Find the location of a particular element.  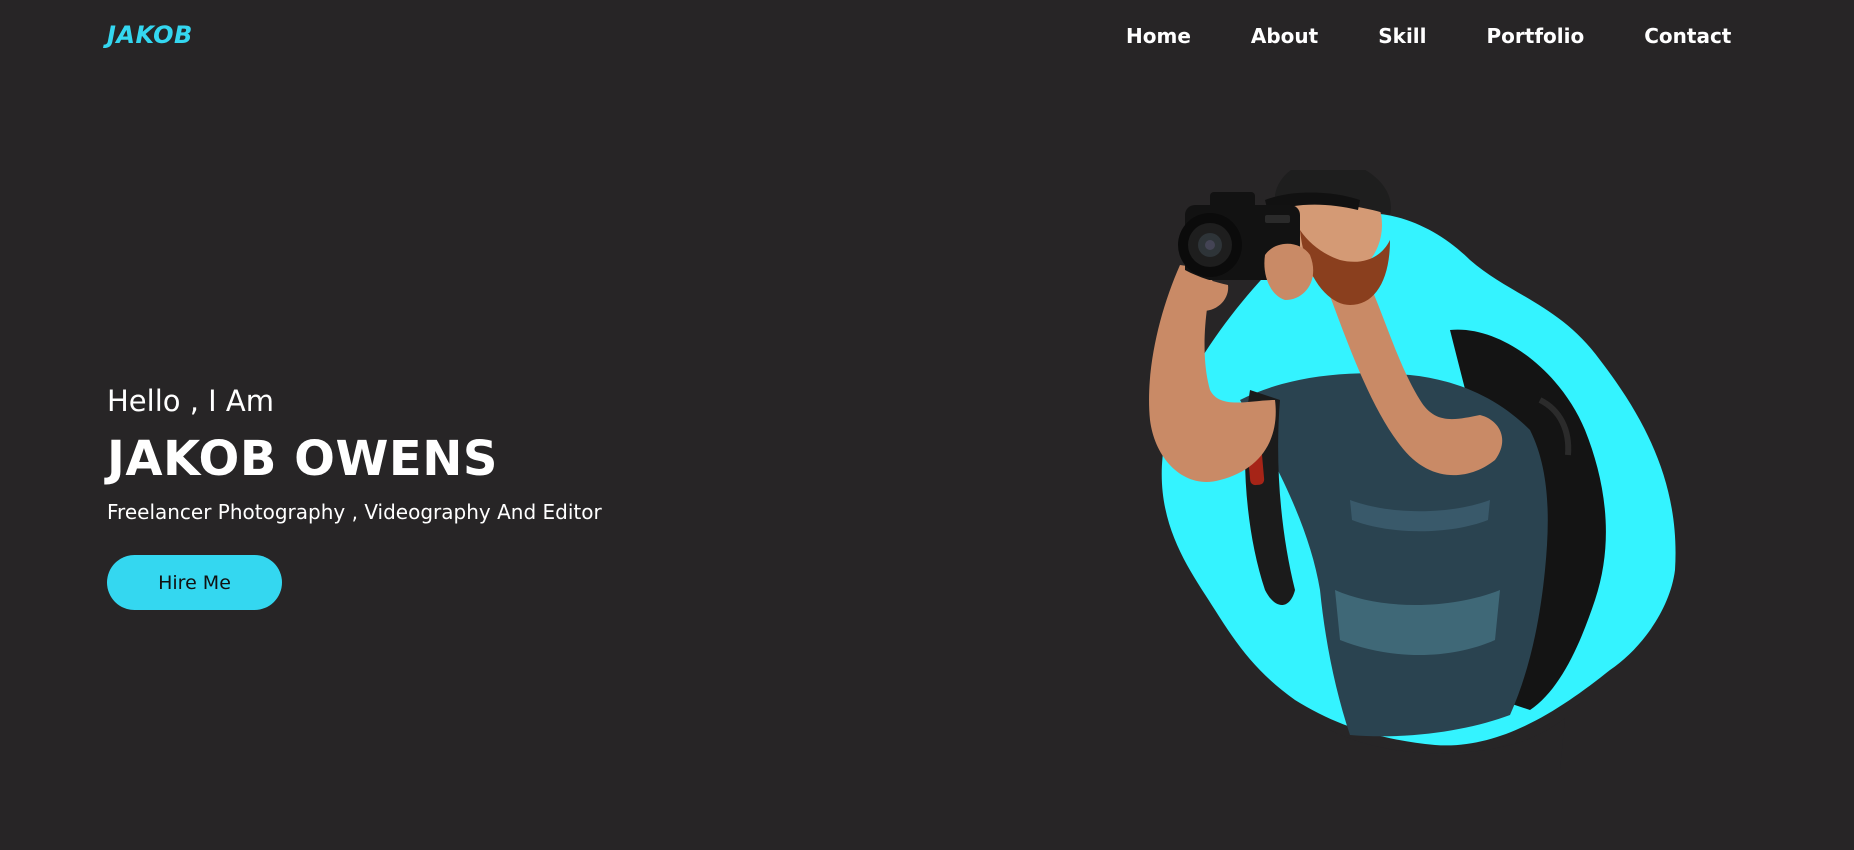

hero-name: JAKOB OWENS is located at coordinates (302, 459).